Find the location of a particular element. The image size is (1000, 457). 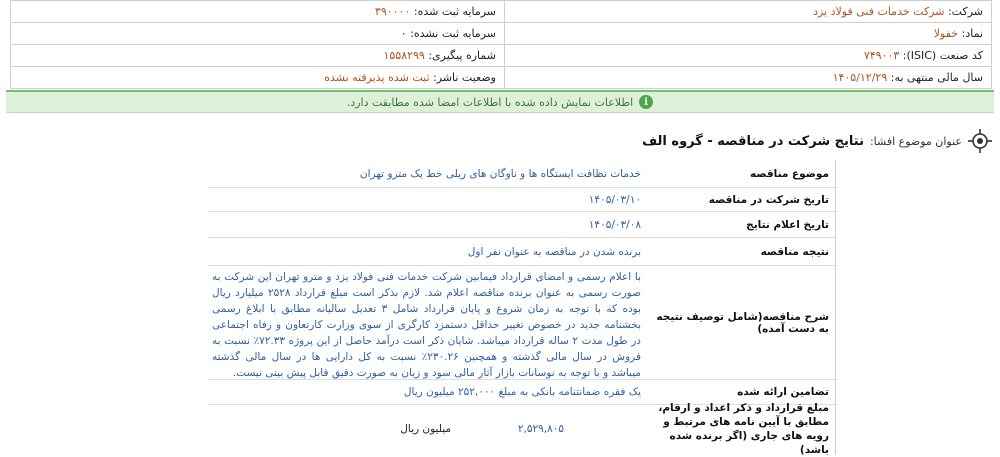

amount-cell: ۲,۵۲۹,۸۰۵ میلیون ریال is located at coordinates (426, 428).